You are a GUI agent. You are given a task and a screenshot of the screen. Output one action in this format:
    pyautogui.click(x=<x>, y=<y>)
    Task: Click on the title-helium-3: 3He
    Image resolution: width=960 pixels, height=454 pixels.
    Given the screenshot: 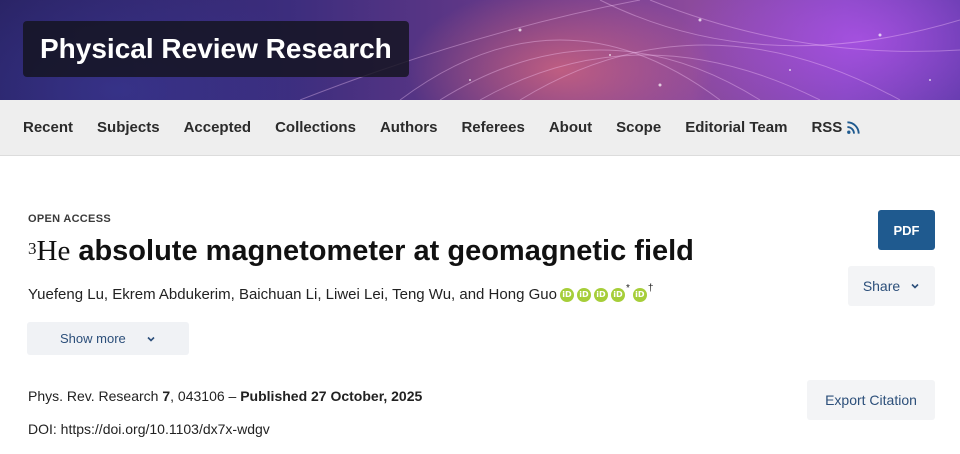 What is the action you would take?
    pyautogui.click(x=49, y=251)
    